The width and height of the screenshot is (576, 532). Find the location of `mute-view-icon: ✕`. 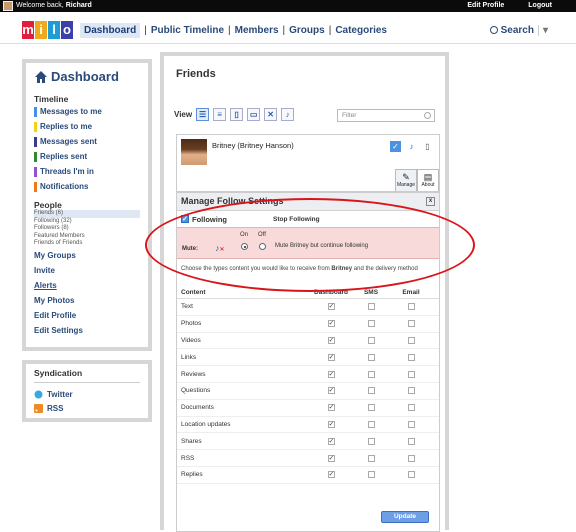

mute-view-icon: ✕ is located at coordinates (271, 114).